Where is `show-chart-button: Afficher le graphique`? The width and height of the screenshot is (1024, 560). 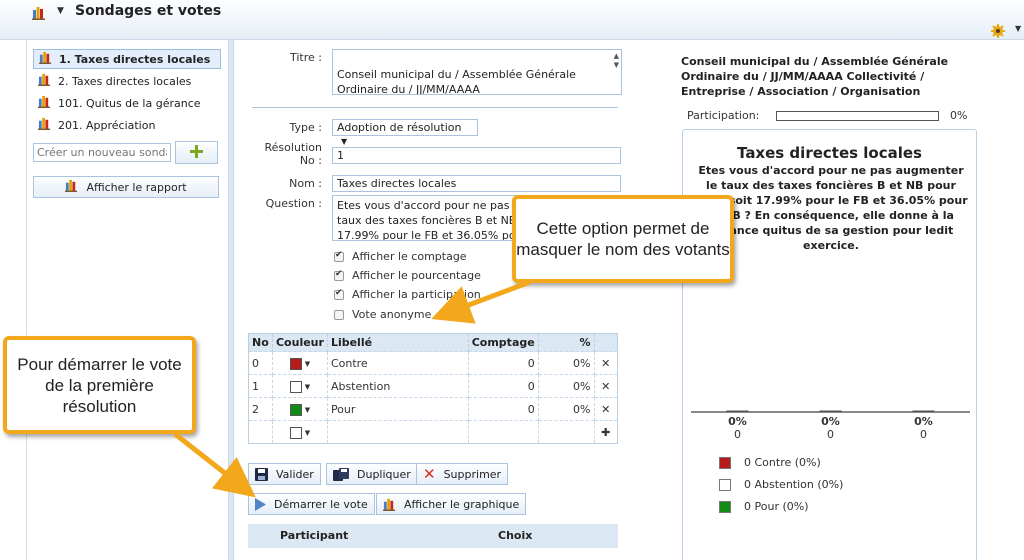 show-chart-button: Afficher le graphique is located at coordinates (451, 504).